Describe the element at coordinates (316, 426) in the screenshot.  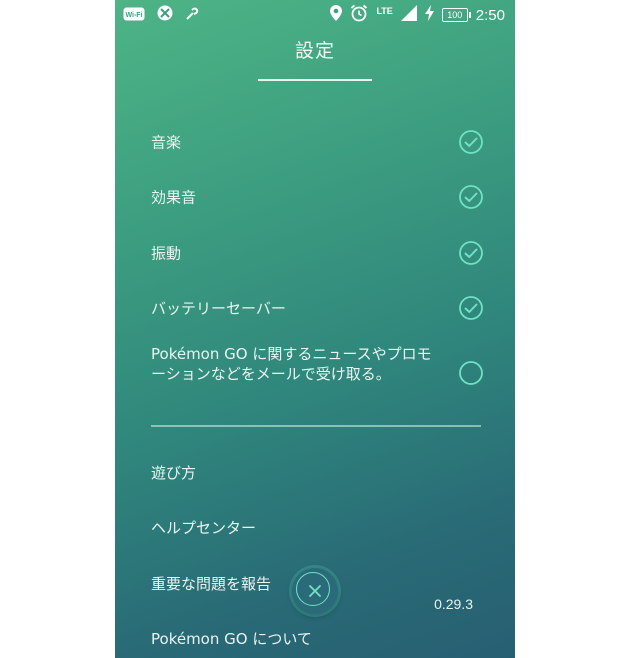
I see `section-divider` at that location.